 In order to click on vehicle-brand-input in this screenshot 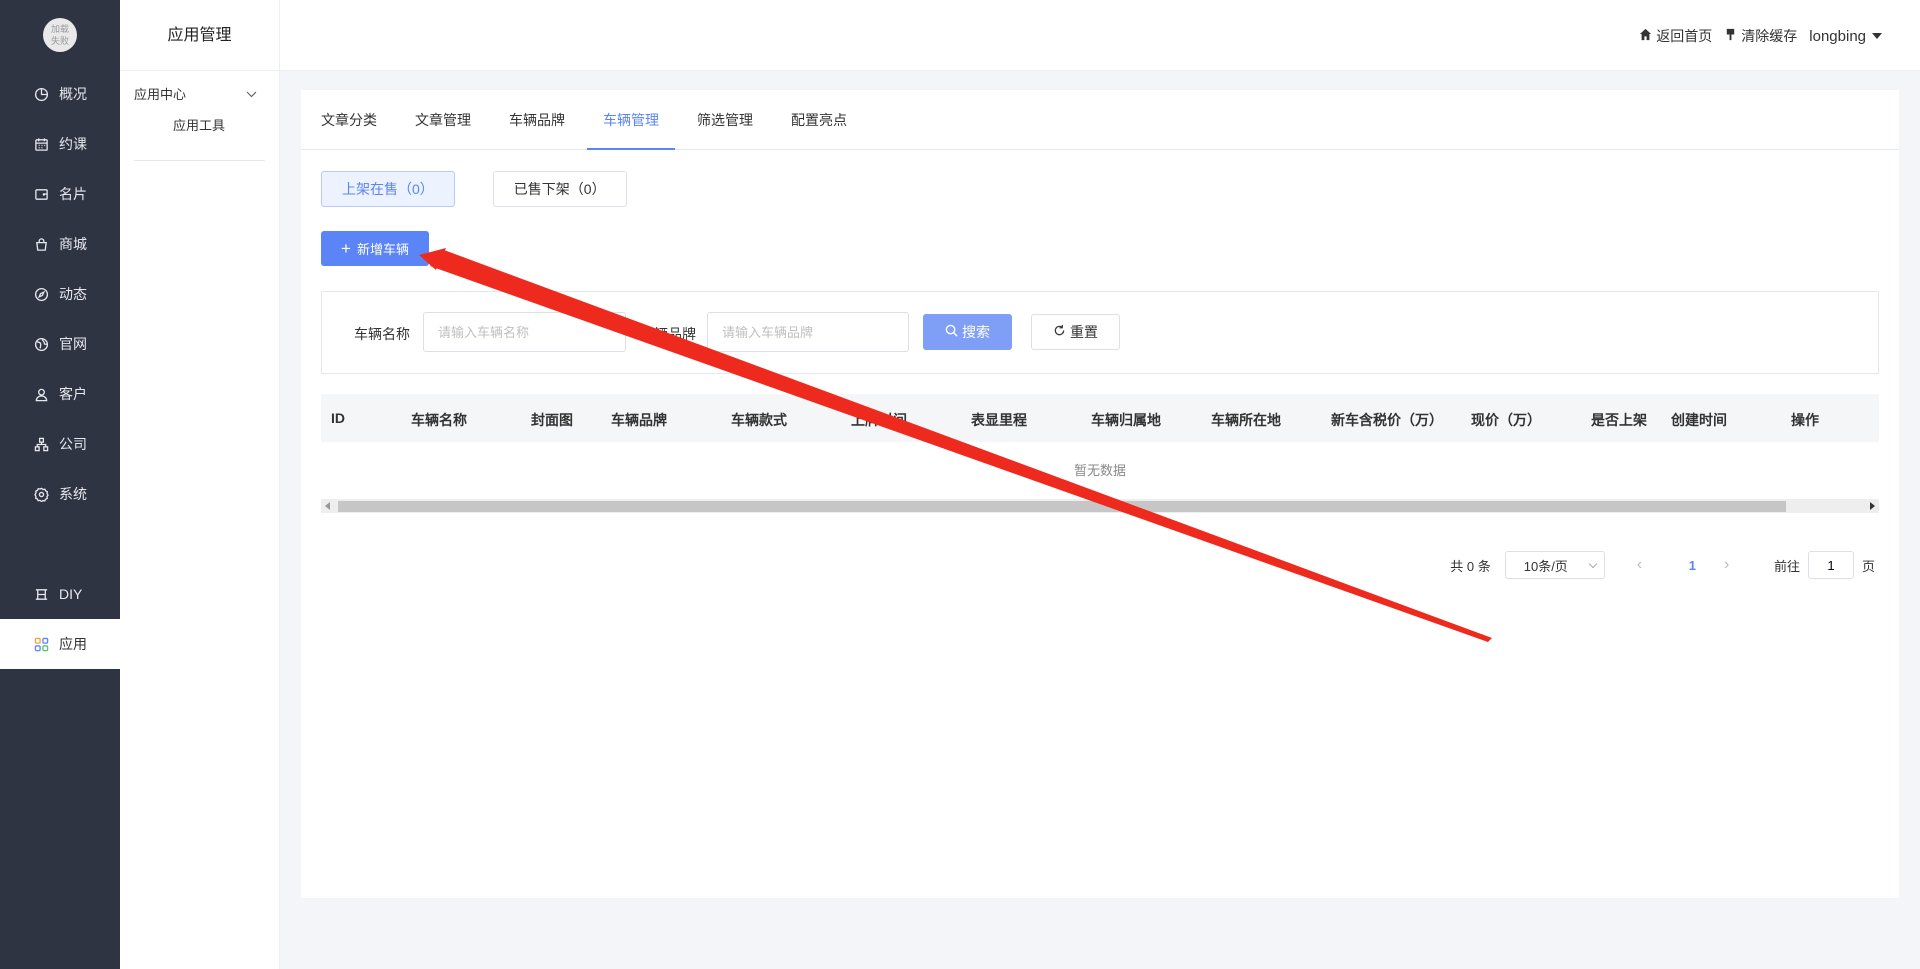, I will do `click(808, 332)`.